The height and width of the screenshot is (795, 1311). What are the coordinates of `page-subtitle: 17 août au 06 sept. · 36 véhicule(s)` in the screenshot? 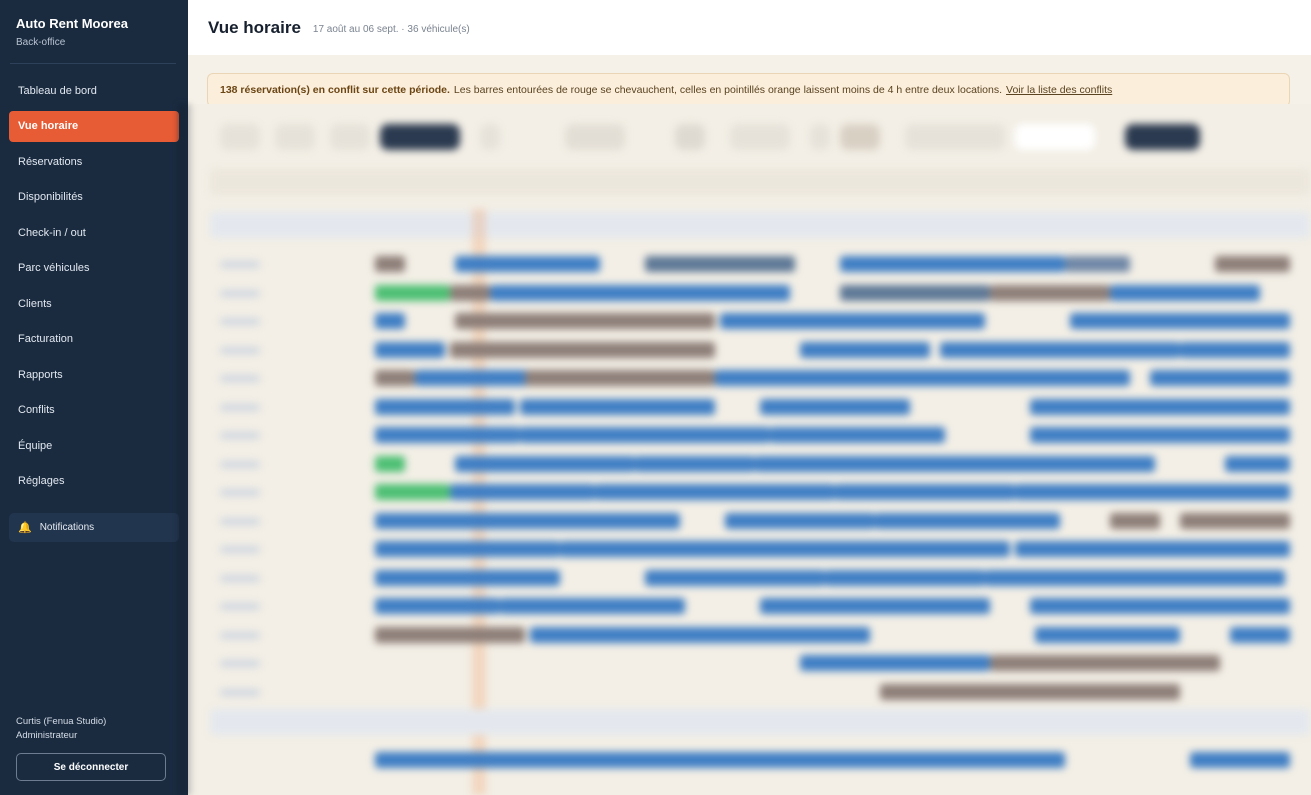 It's located at (391, 29).